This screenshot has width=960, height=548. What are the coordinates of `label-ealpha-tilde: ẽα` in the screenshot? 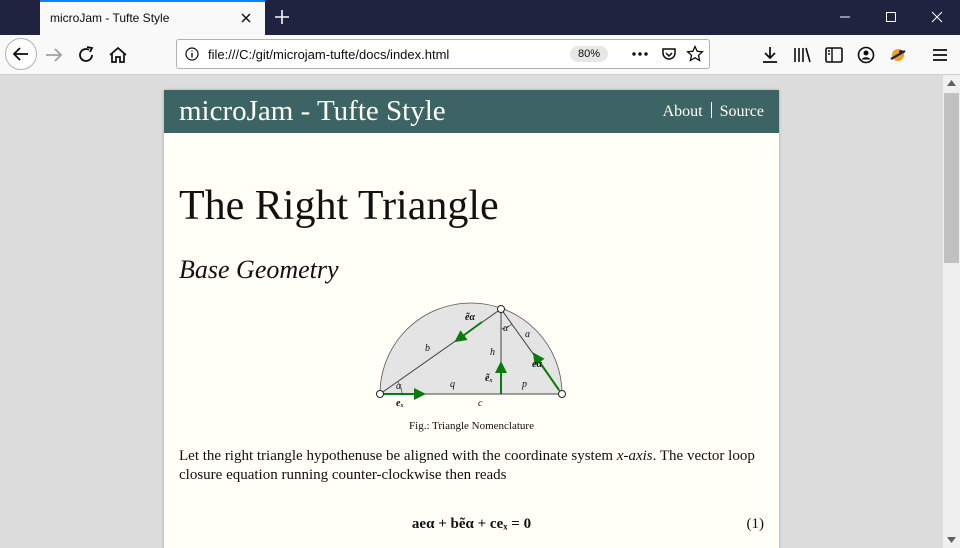 It's located at (470, 317).